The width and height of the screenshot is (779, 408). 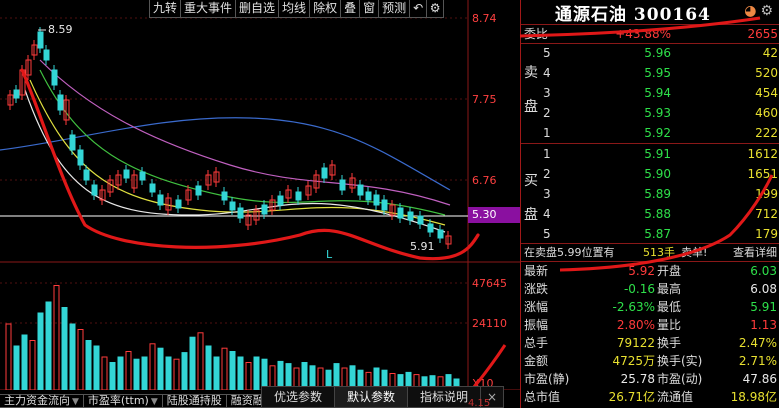 I want to click on toolbar-btn-overlay: 叠, so click(x=350, y=9).